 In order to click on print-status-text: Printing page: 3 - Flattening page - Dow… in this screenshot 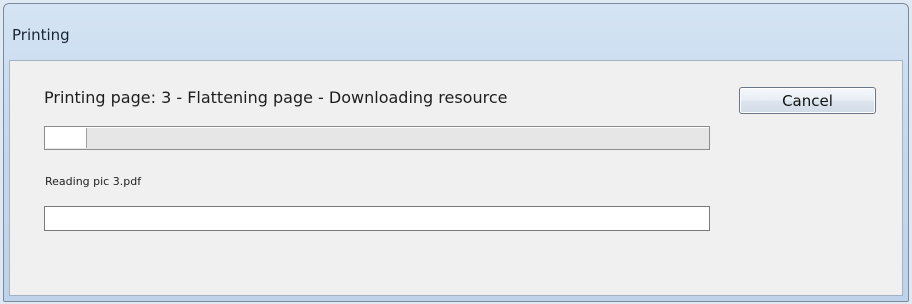, I will do `click(276, 97)`.